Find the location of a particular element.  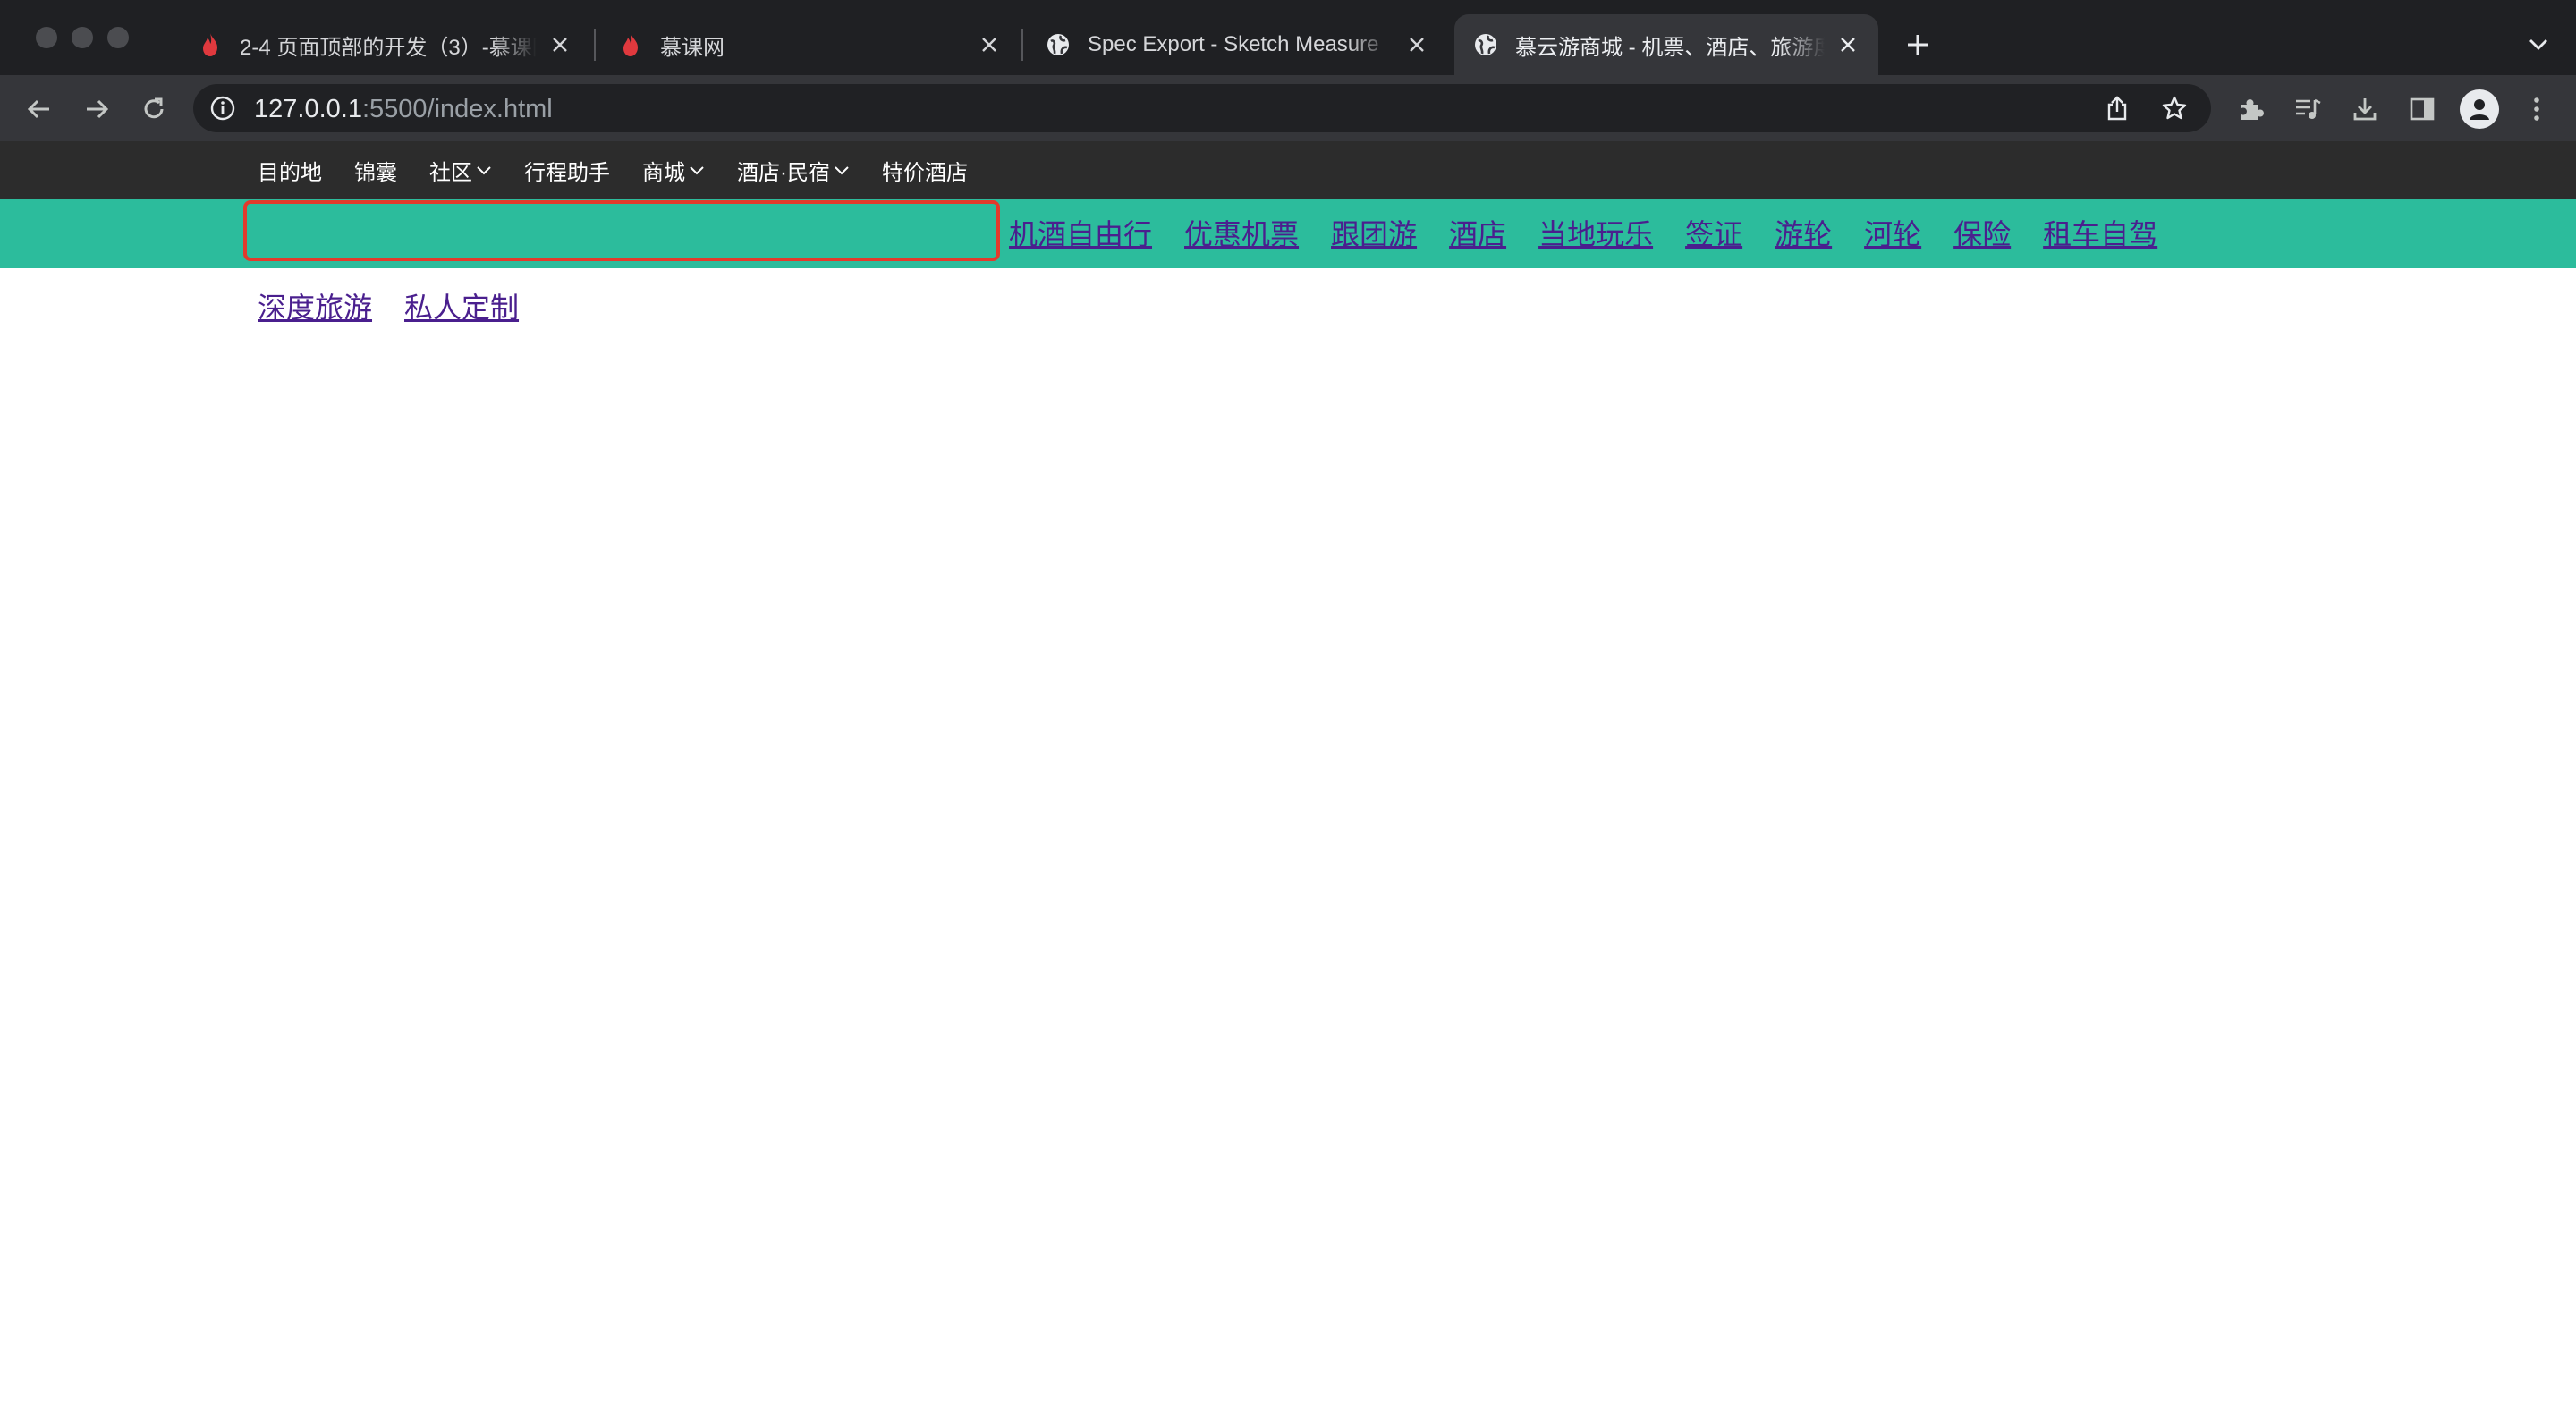

main-nav-link: 游轮 is located at coordinates (1803, 234).